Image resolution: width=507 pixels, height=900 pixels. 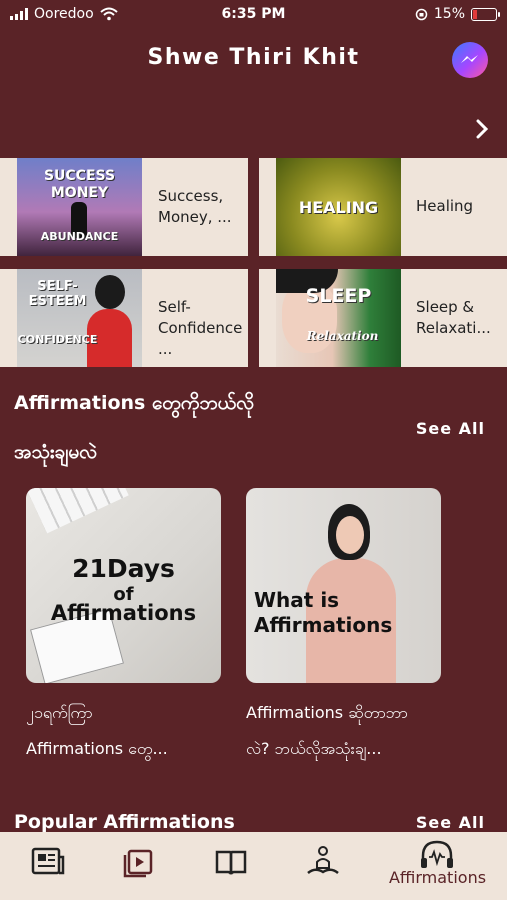 I want to click on orientation-lock-icon, so click(x=421, y=14).